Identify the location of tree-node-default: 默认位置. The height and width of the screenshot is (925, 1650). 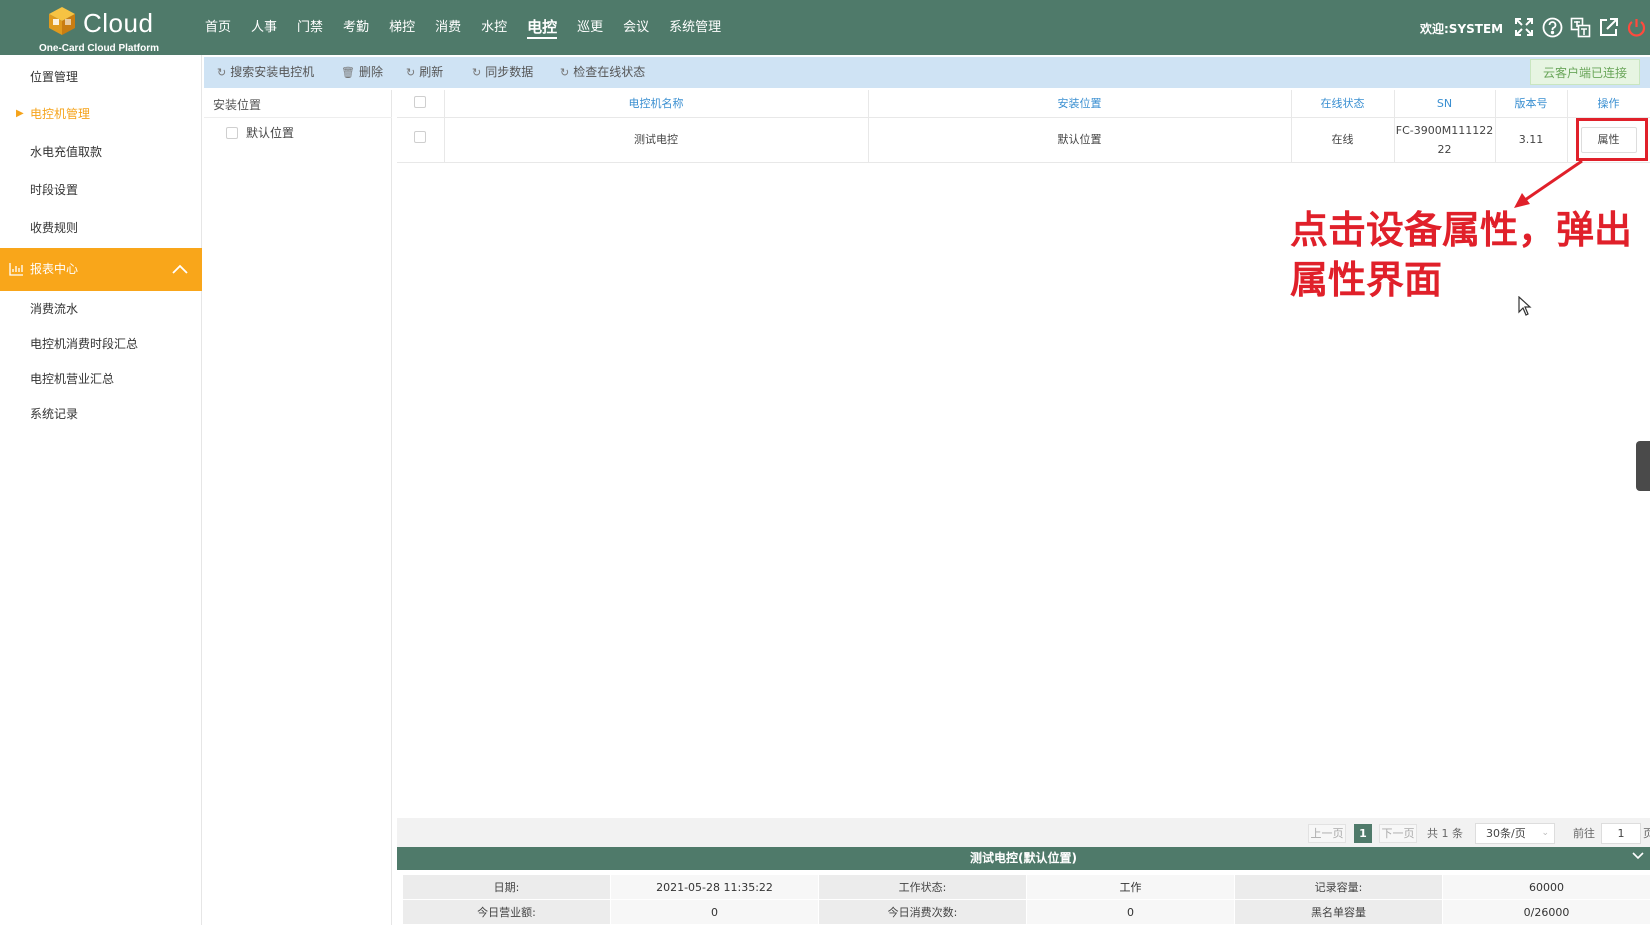
(260, 132).